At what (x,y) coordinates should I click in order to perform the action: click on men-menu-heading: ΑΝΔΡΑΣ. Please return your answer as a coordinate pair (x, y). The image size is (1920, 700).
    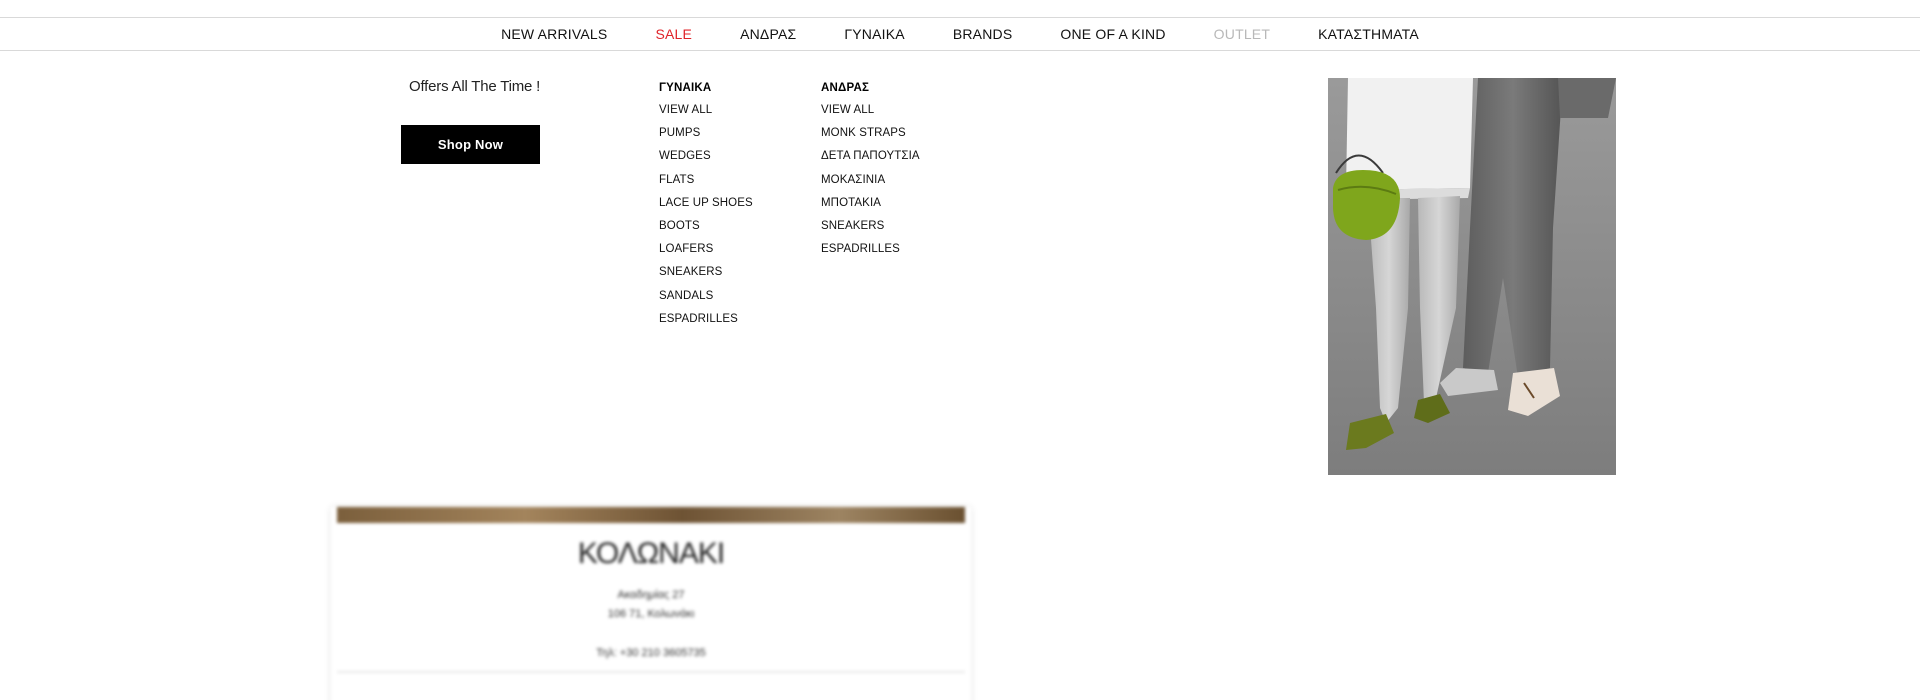
    Looking at the image, I should click on (870, 88).